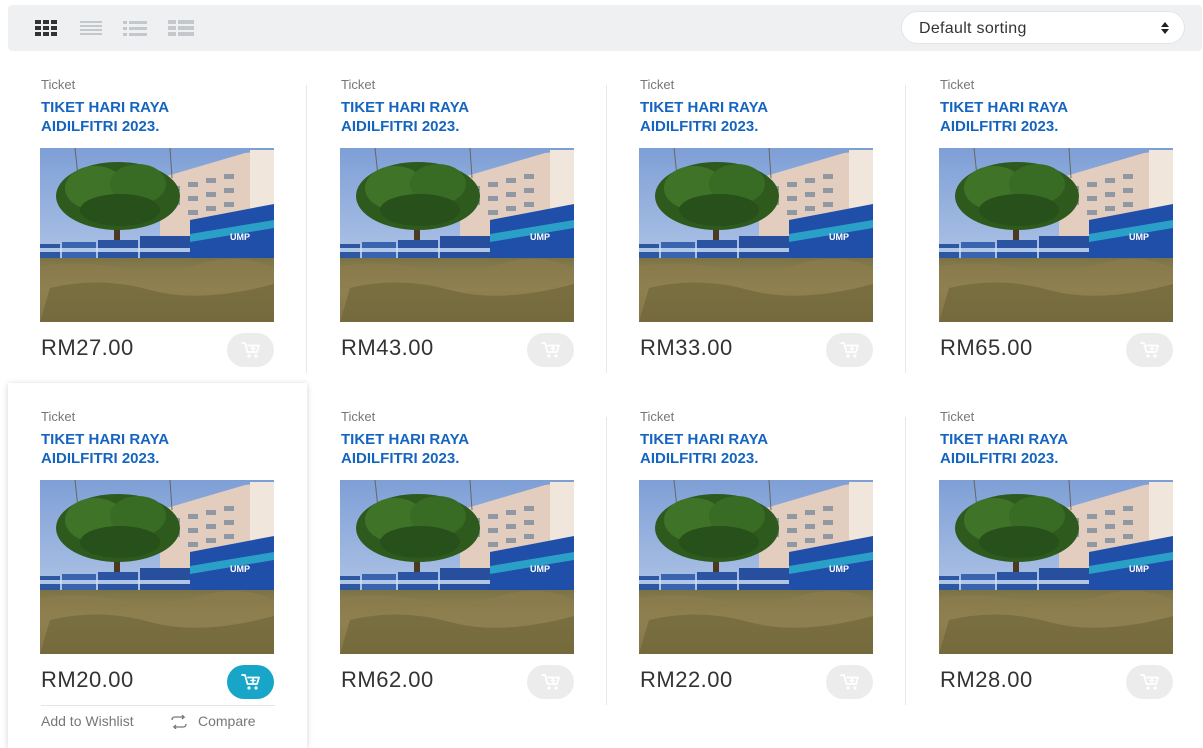 The height and width of the screenshot is (748, 1203). I want to click on select-arrows-icon, so click(1165, 28).